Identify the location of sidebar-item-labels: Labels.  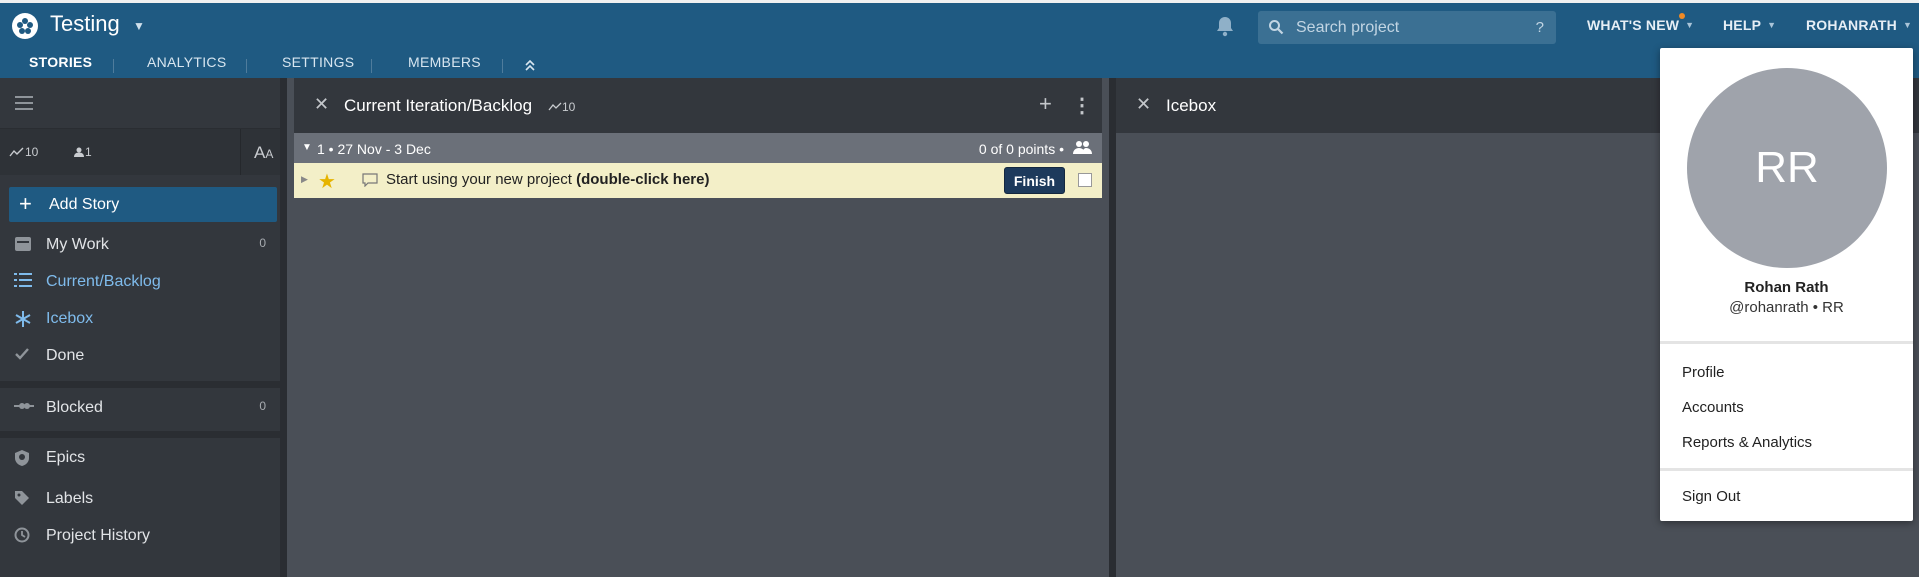
(140, 499).